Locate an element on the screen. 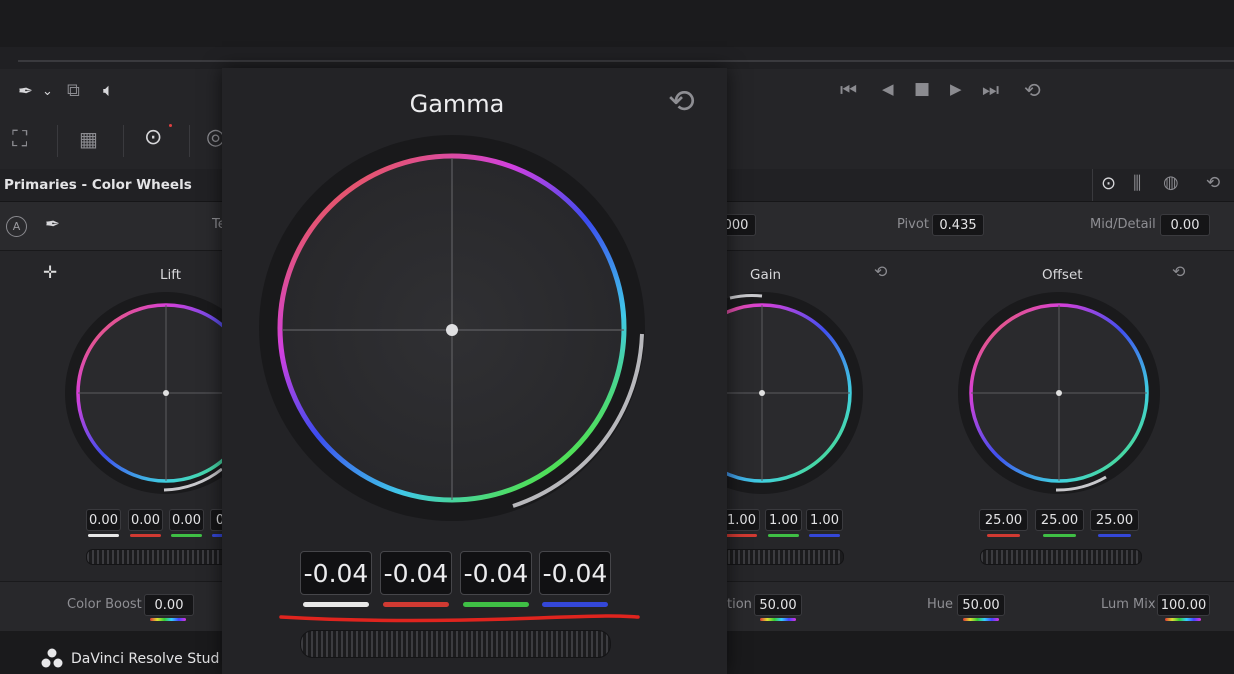 This screenshot has width=1234, height=674. wheels-mode-icon: ⊙ is located at coordinates (1108, 184).